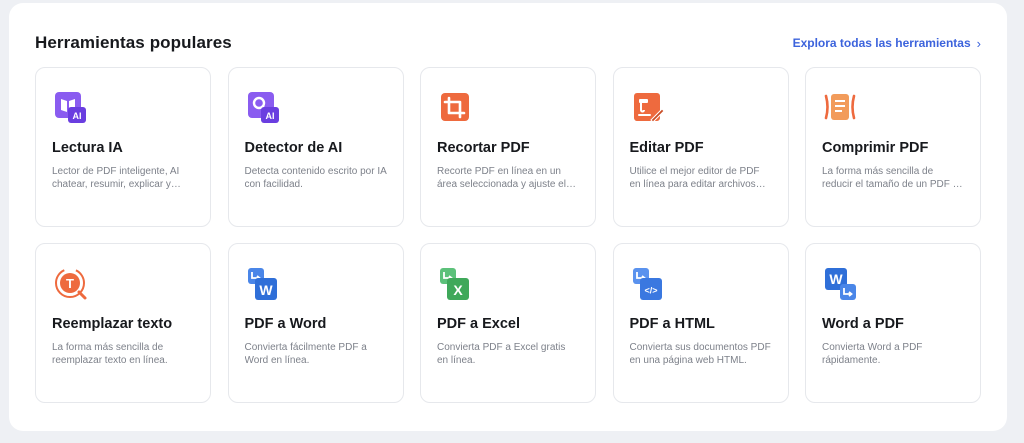 The image size is (1024, 443). What do you see at coordinates (483, 148) in the screenshot?
I see `tool-title: Recortar PDF` at bounding box center [483, 148].